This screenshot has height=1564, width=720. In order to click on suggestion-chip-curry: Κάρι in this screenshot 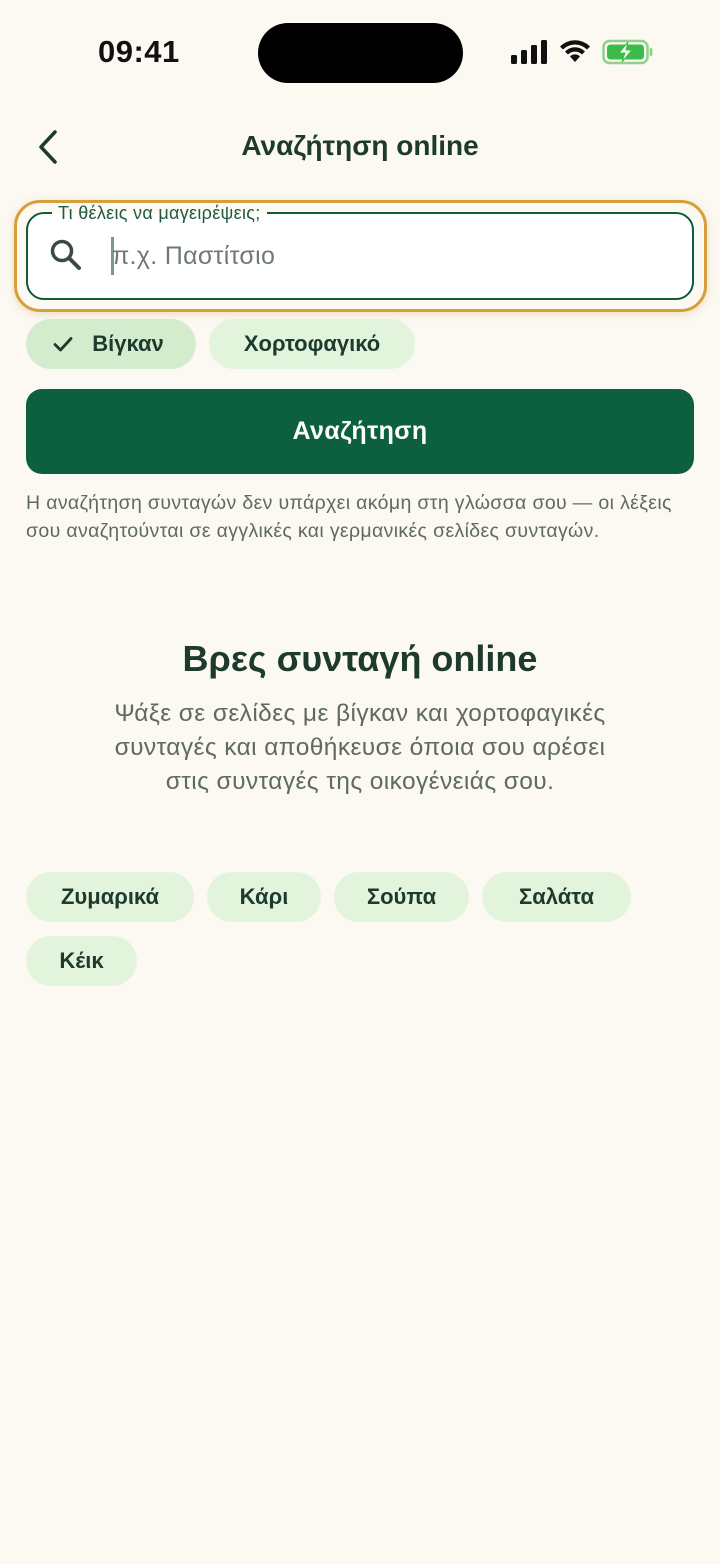, I will do `click(264, 897)`.